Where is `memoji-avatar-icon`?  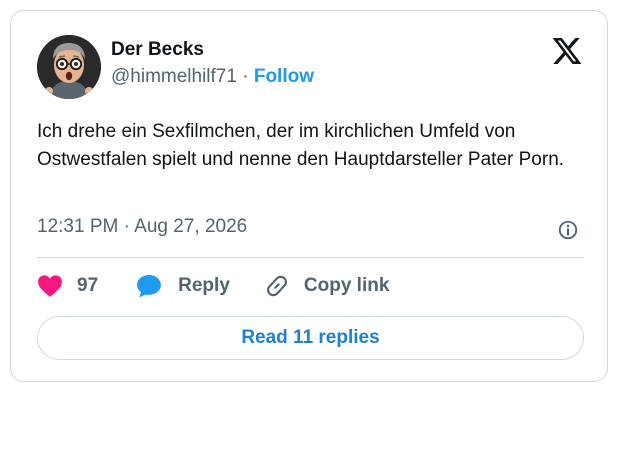
memoji-avatar-icon is located at coordinates (69, 67).